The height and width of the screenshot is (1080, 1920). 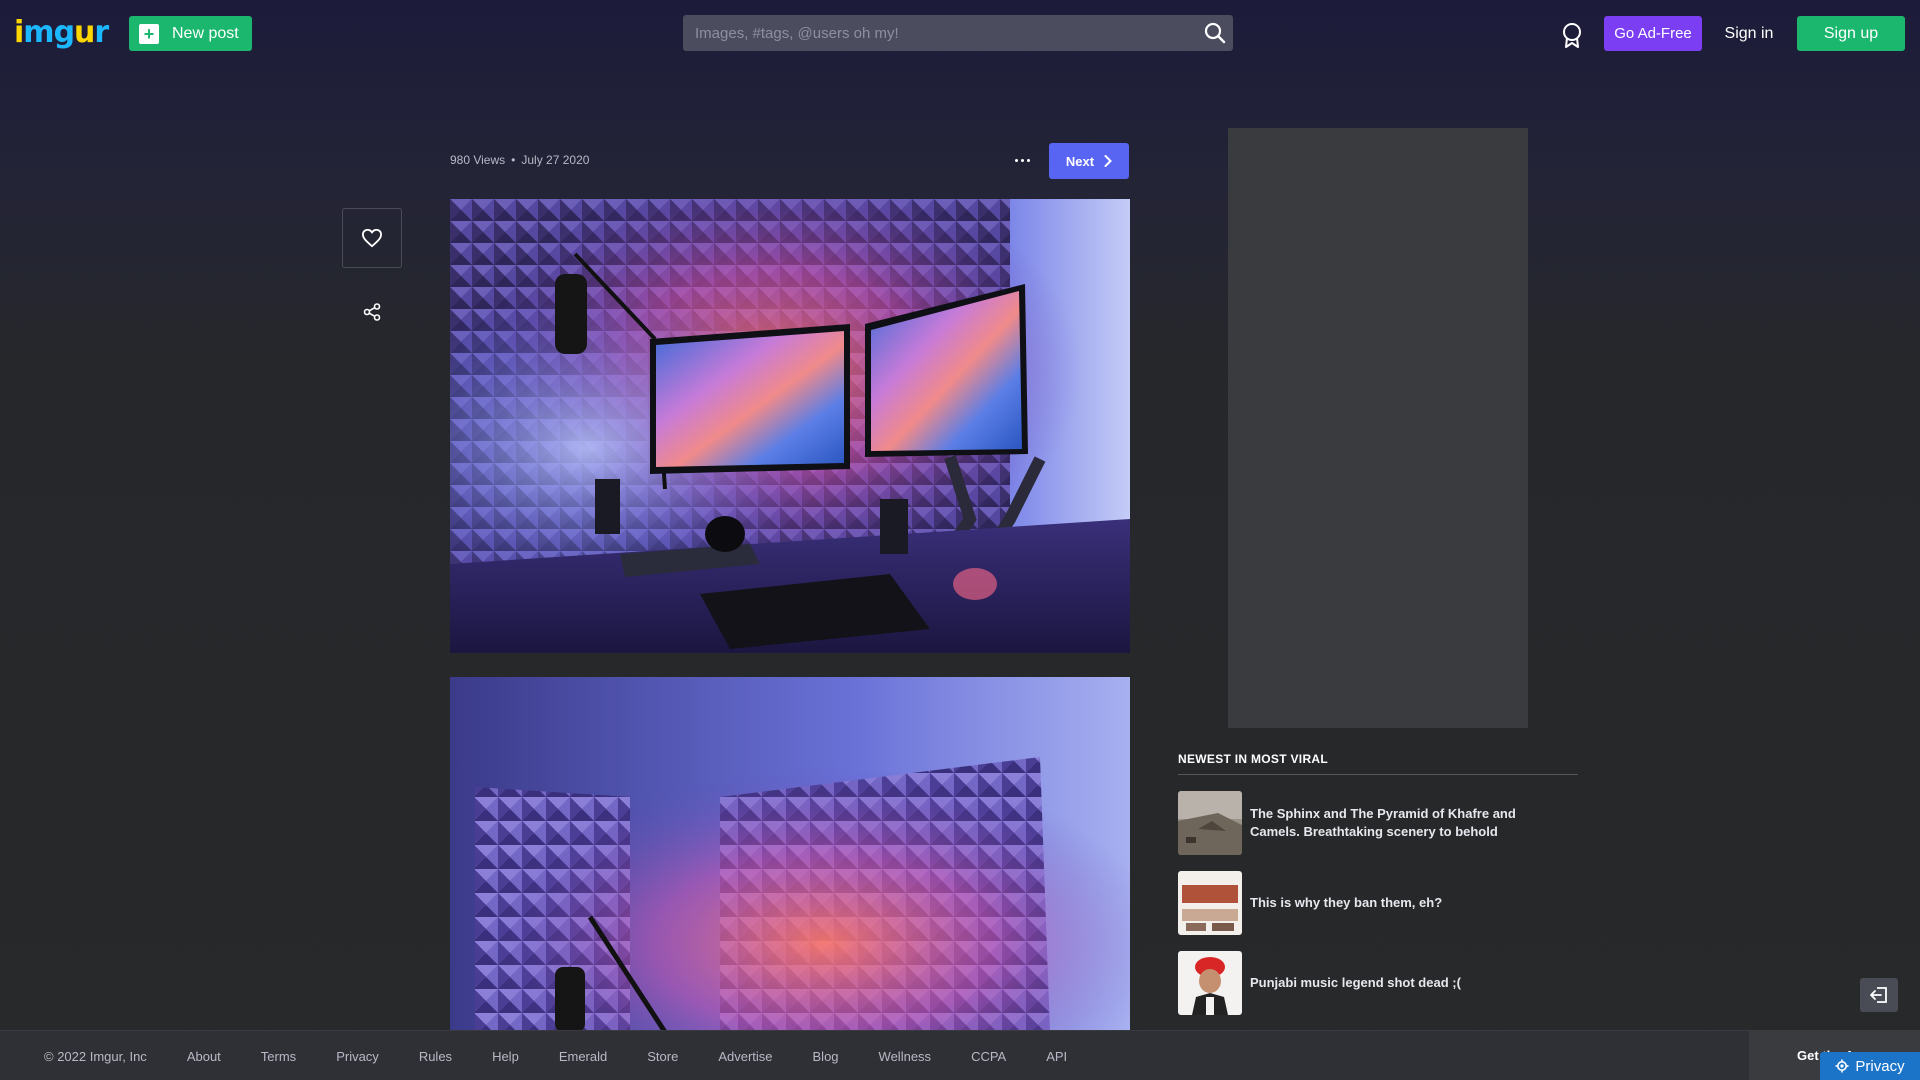 I want to click on footer-link-help: Help, so click(x=505, y=1056).